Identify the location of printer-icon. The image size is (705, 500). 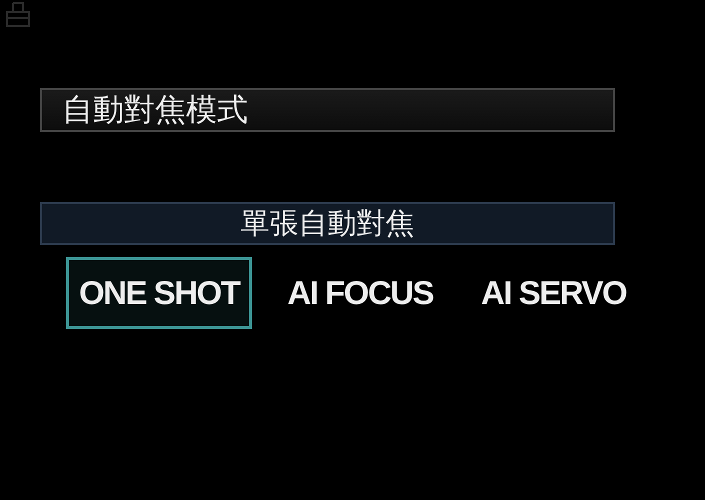
(17, 15).